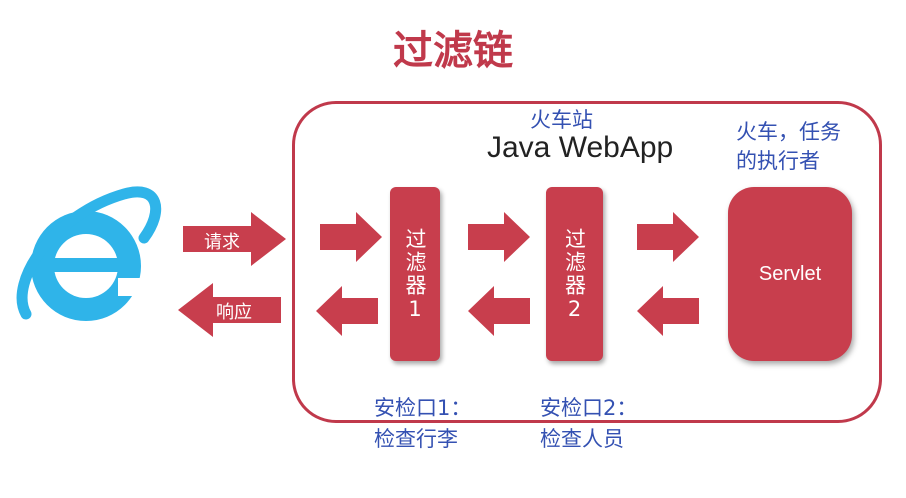 Image resolution: width=906 pixels, height=498 pixels. Describe the element at coordinates (574, 308) in the screenshot. I see `filter-2-number: 2` at that location.